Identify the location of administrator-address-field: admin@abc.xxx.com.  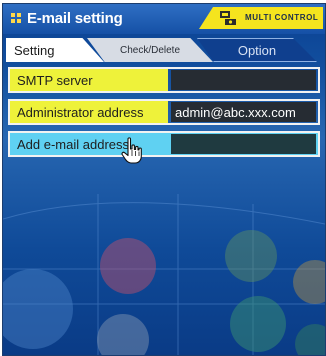
(243, 112).